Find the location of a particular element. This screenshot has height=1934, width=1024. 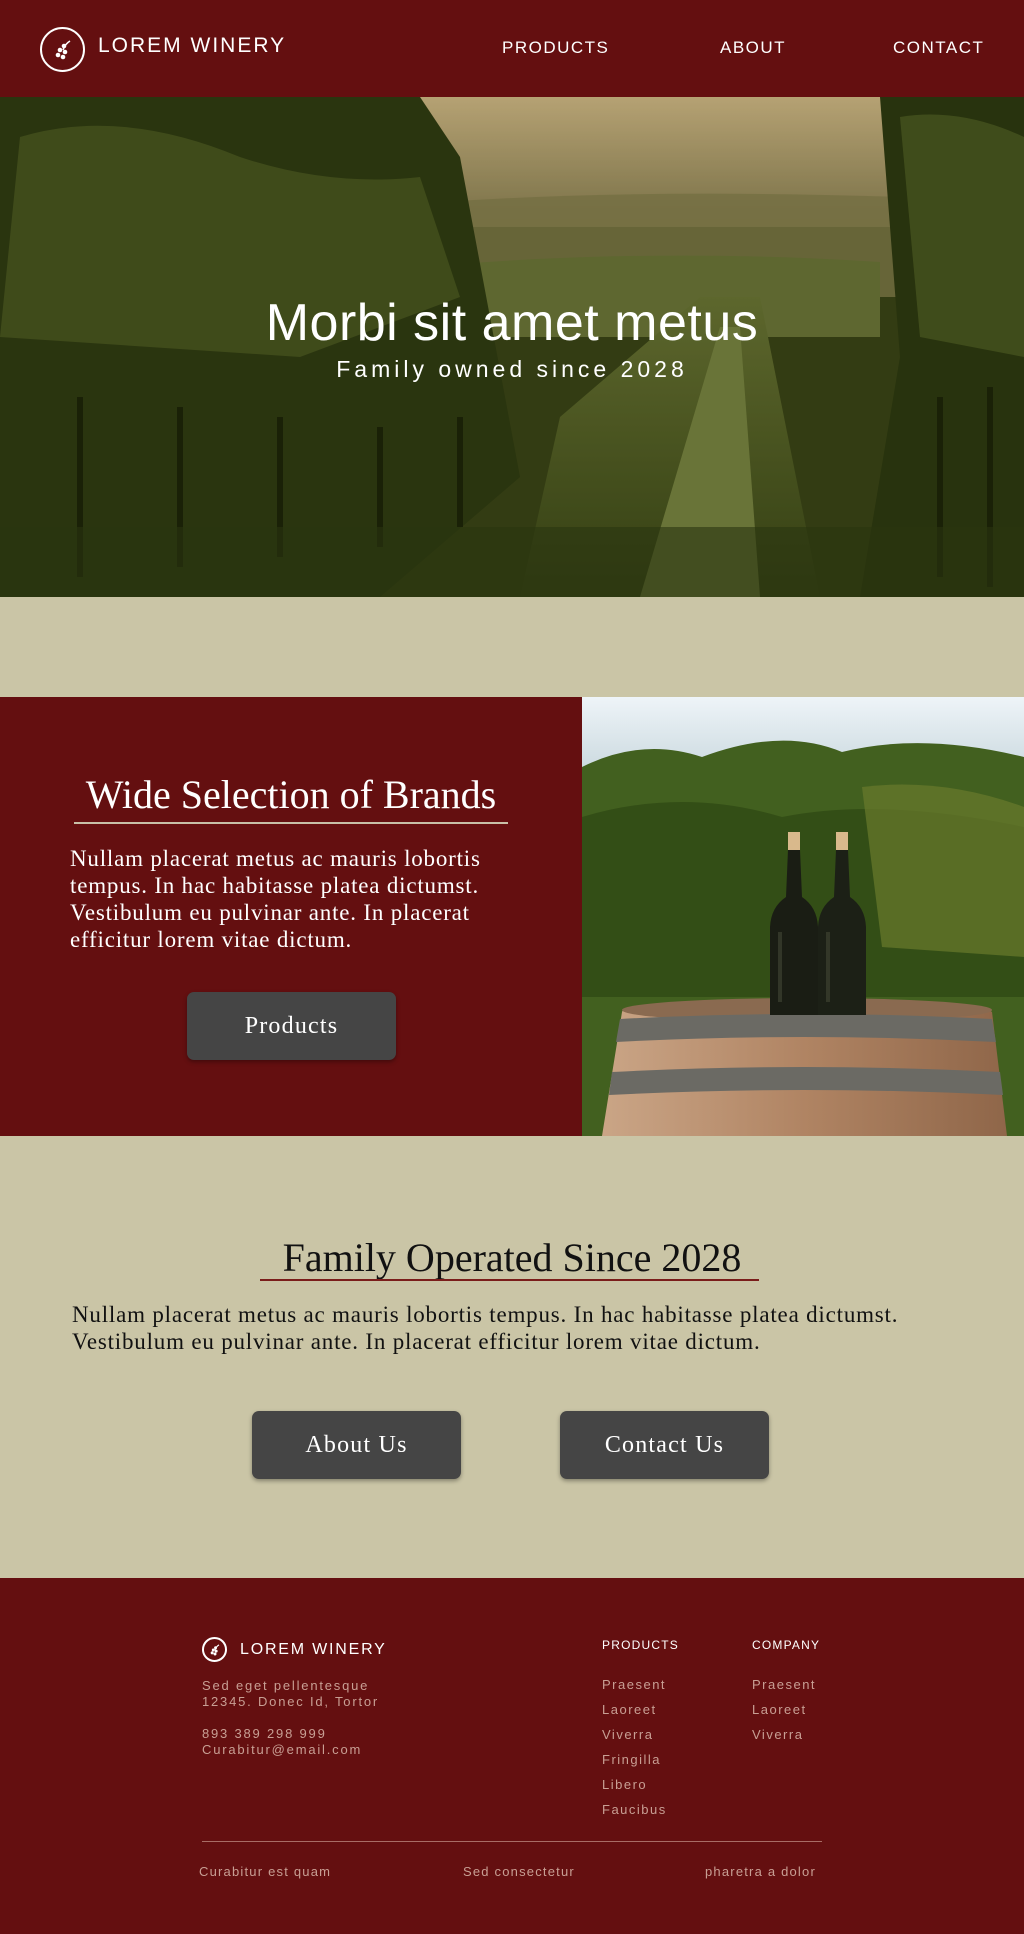

hero-subtitle: Family owned since 2028 is located at coordinates (512, 369).